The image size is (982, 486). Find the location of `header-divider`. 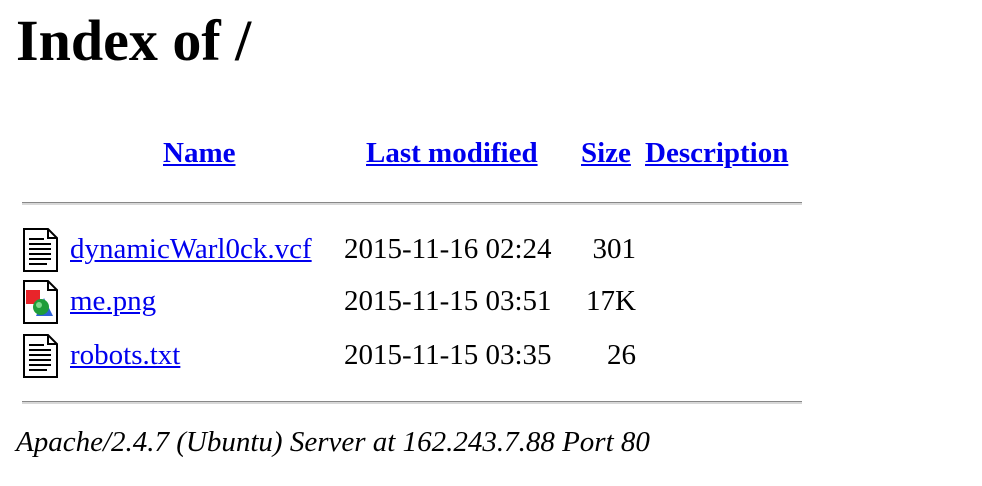

header-divider is located at coordinates (412, 203).